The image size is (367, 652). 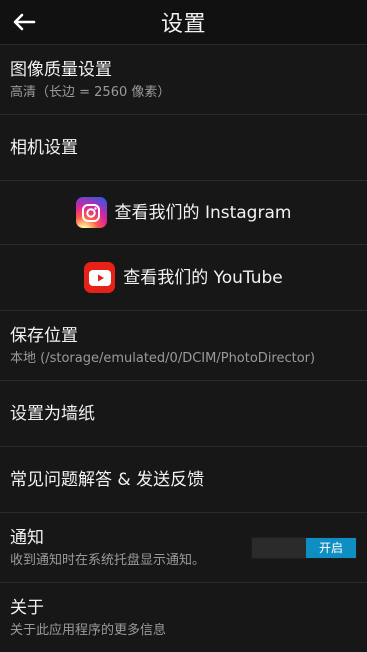 What do you see at coordinates (88, 630) in the screenshot?
I see `setting-subtitle: 关于此应用程序的更多信息` at bounding box center [88, 630].